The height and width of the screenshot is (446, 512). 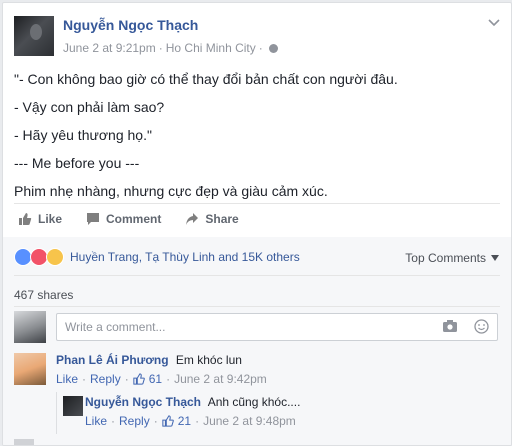 What do you see at coordinates (143, 402) in the screenshot?
I see `reply-author-name: Nguyễn Ngọc Thạch` at bounding box center [143, 402].